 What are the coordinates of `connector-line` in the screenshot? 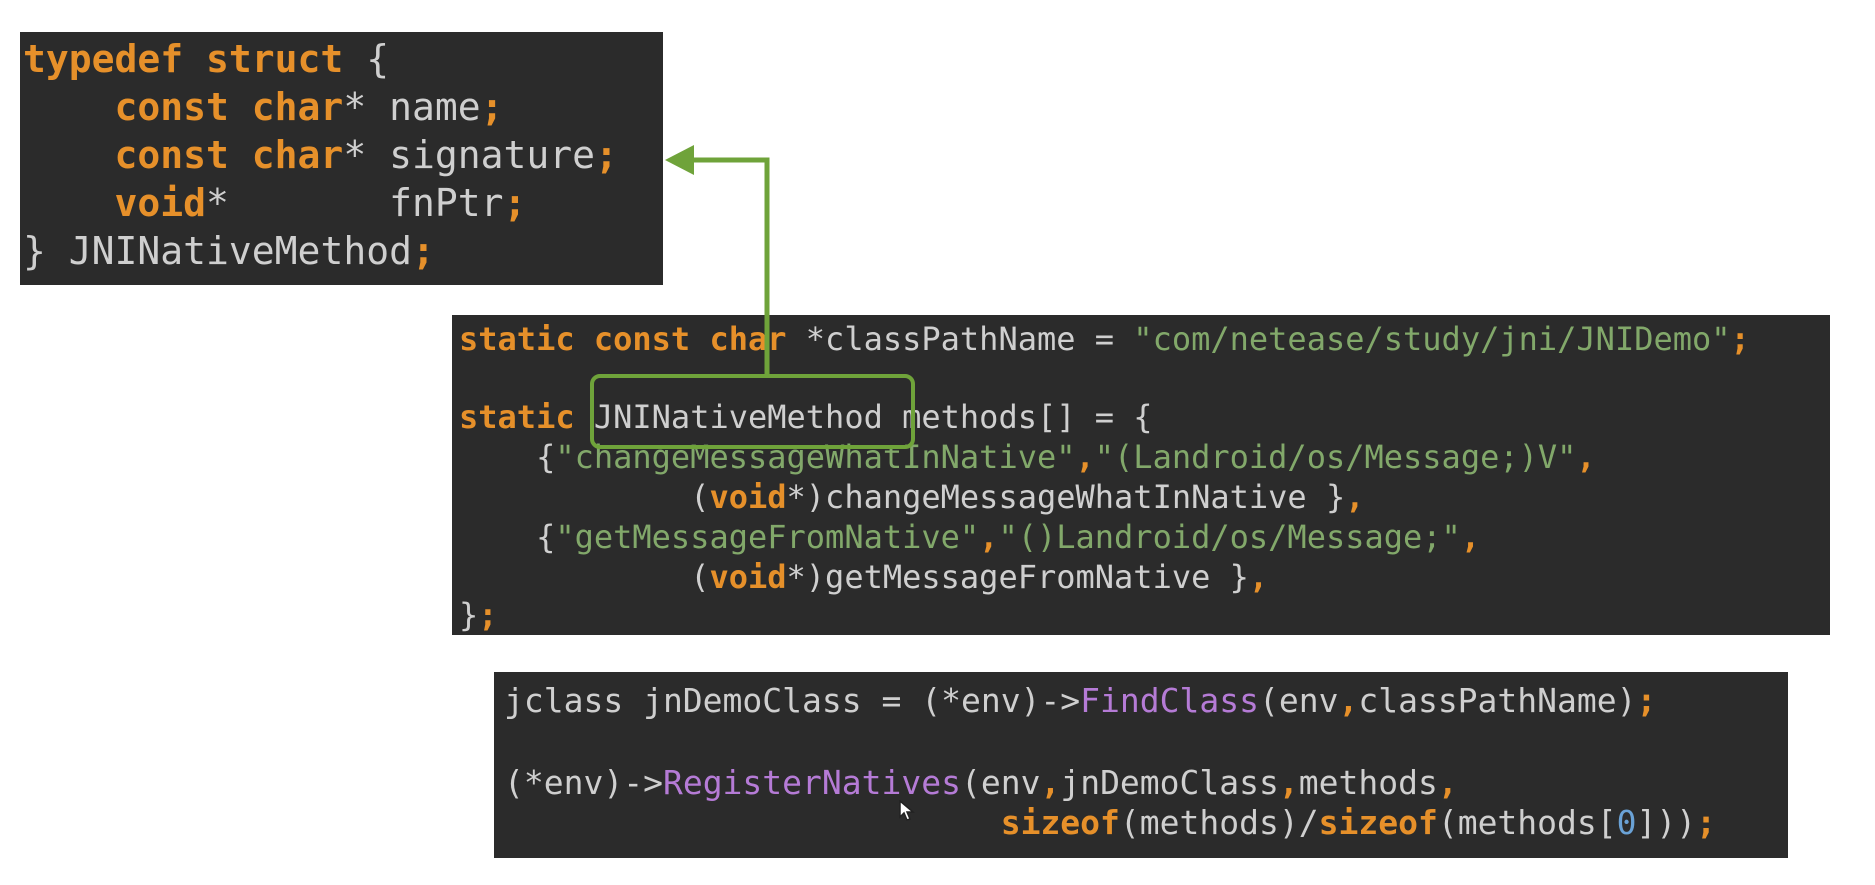 It's located at (730, 265).